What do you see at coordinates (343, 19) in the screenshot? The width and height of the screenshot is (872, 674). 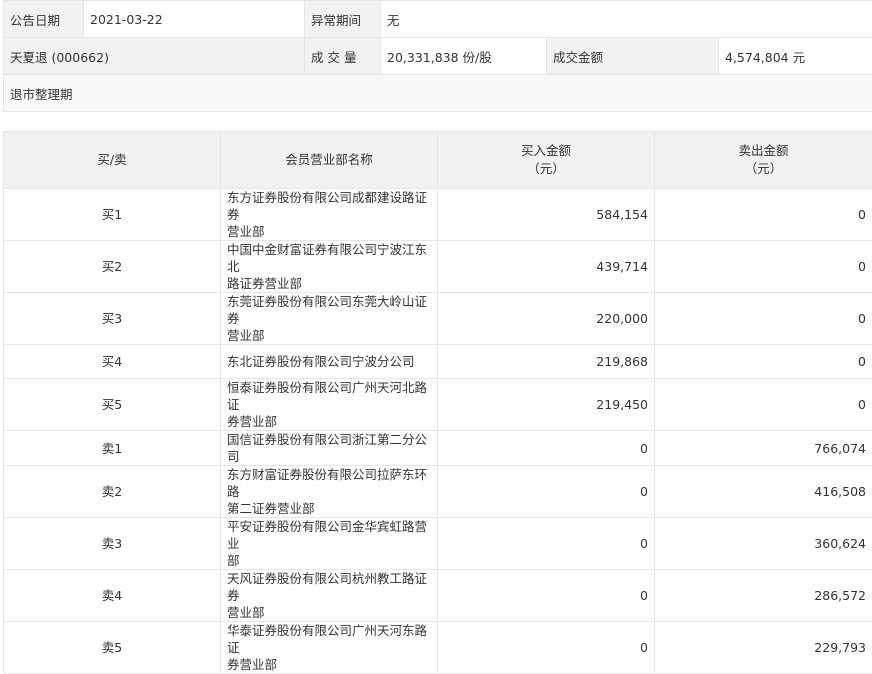 I see `abnormal-period-label: 异常期间` at bounding box center [343, 19].